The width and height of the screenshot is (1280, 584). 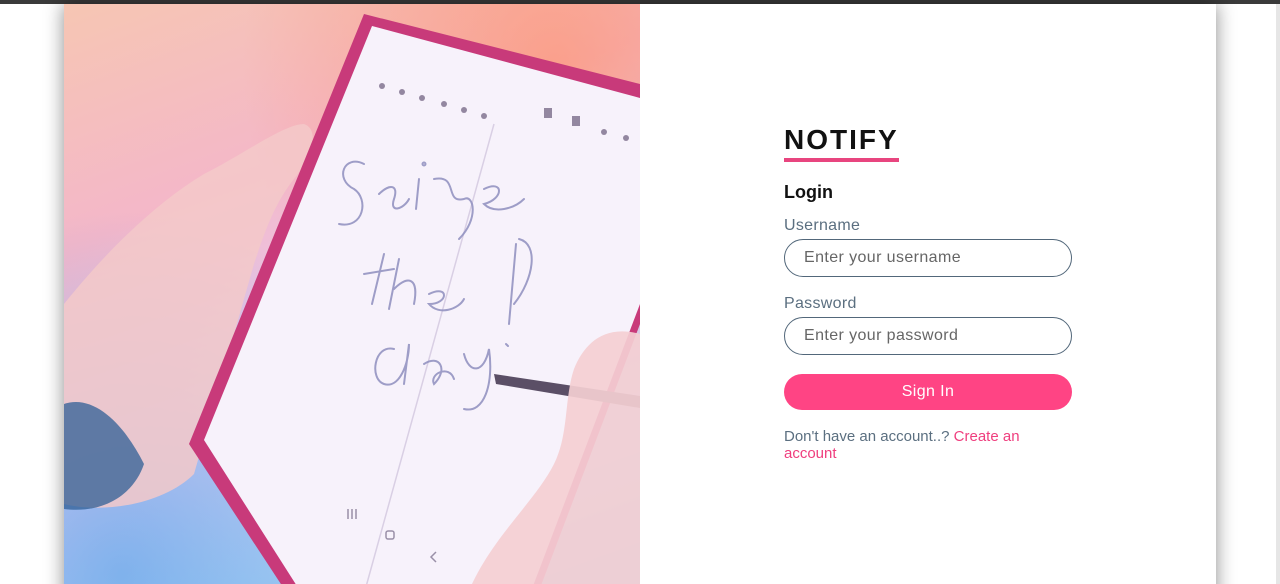 I want to click on username-input, so click(x=928, y=258).